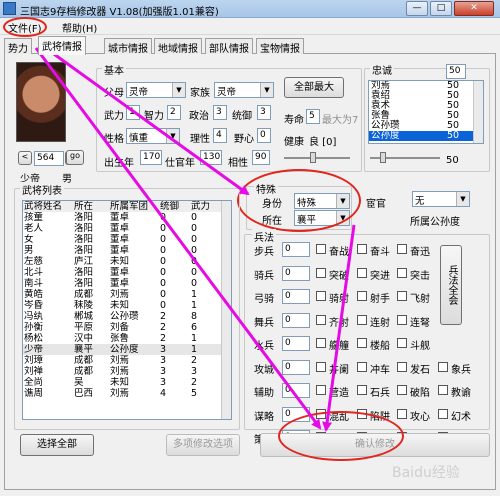 This screenshot has width=500, height=496. What do you see at coordinates (144, 119) in the screenshot?
I see `arrow-file-to-special` at bounding box center [144, 119].